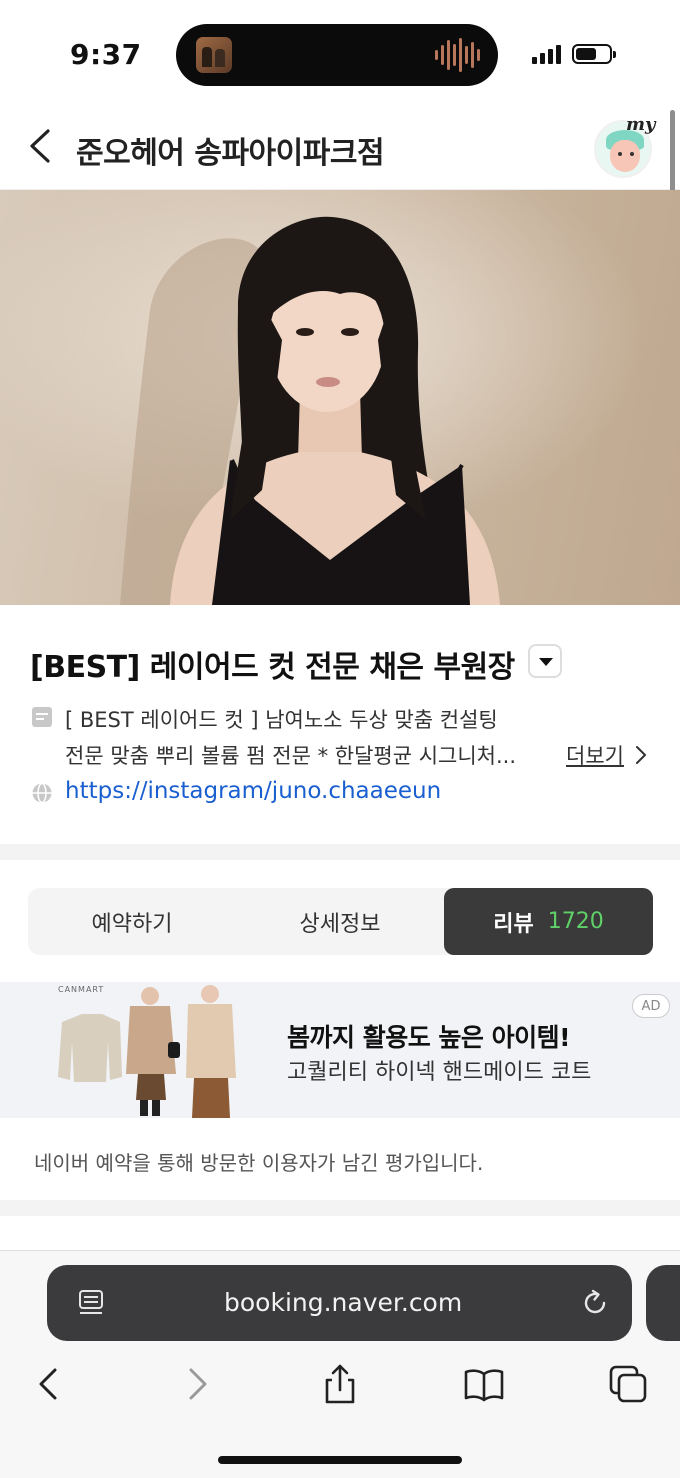  Describe the element at coordinates (147, 1051) in the screenshot. I see `ad-product-image` at that location.